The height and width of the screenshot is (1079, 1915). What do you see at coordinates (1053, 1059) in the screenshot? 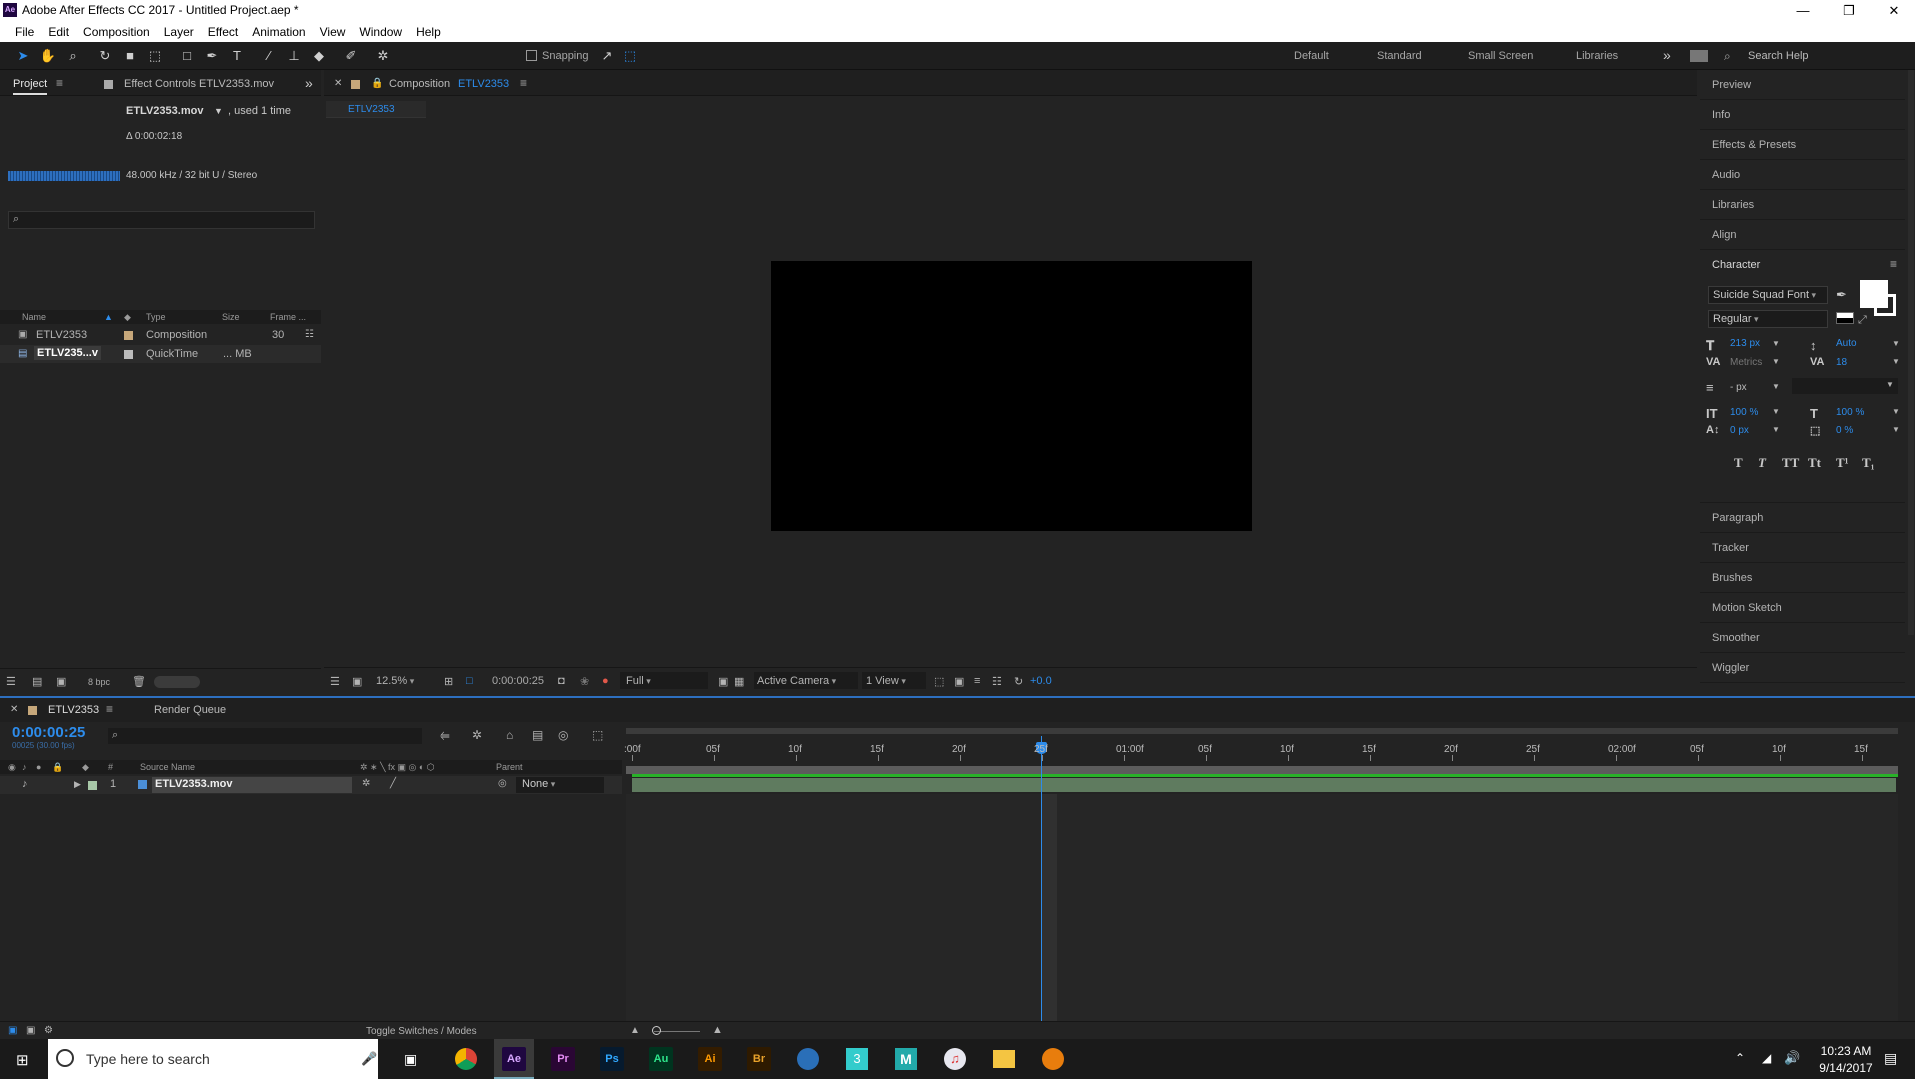
I see `blender-icon` at bounding box center [1053, 1059].